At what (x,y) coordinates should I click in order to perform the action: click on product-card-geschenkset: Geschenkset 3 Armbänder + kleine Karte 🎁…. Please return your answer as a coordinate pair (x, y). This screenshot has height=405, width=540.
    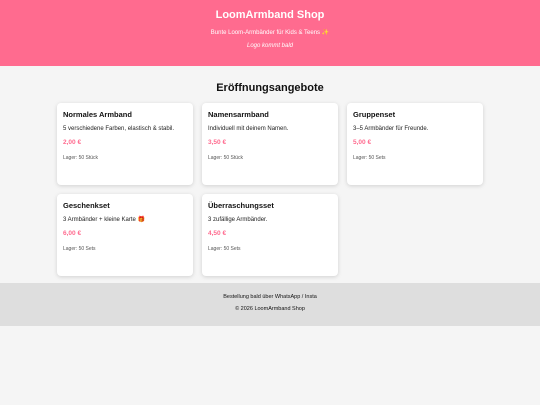
    Looking at the image, I should click on (125, 235).